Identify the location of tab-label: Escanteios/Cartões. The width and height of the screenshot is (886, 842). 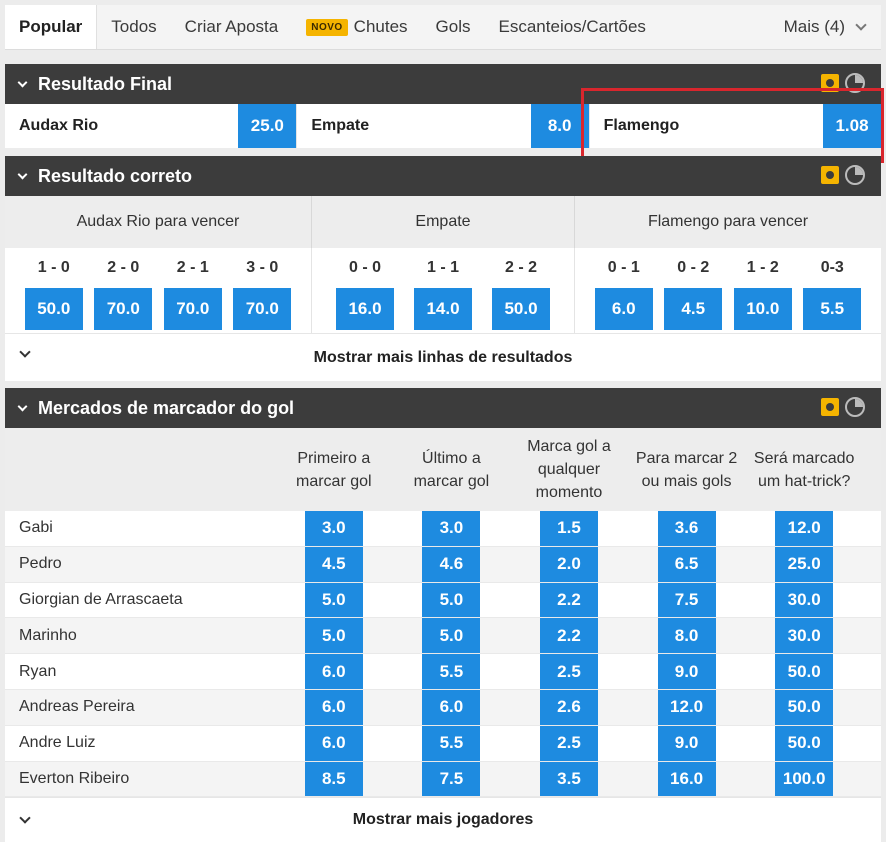
(572, 26).